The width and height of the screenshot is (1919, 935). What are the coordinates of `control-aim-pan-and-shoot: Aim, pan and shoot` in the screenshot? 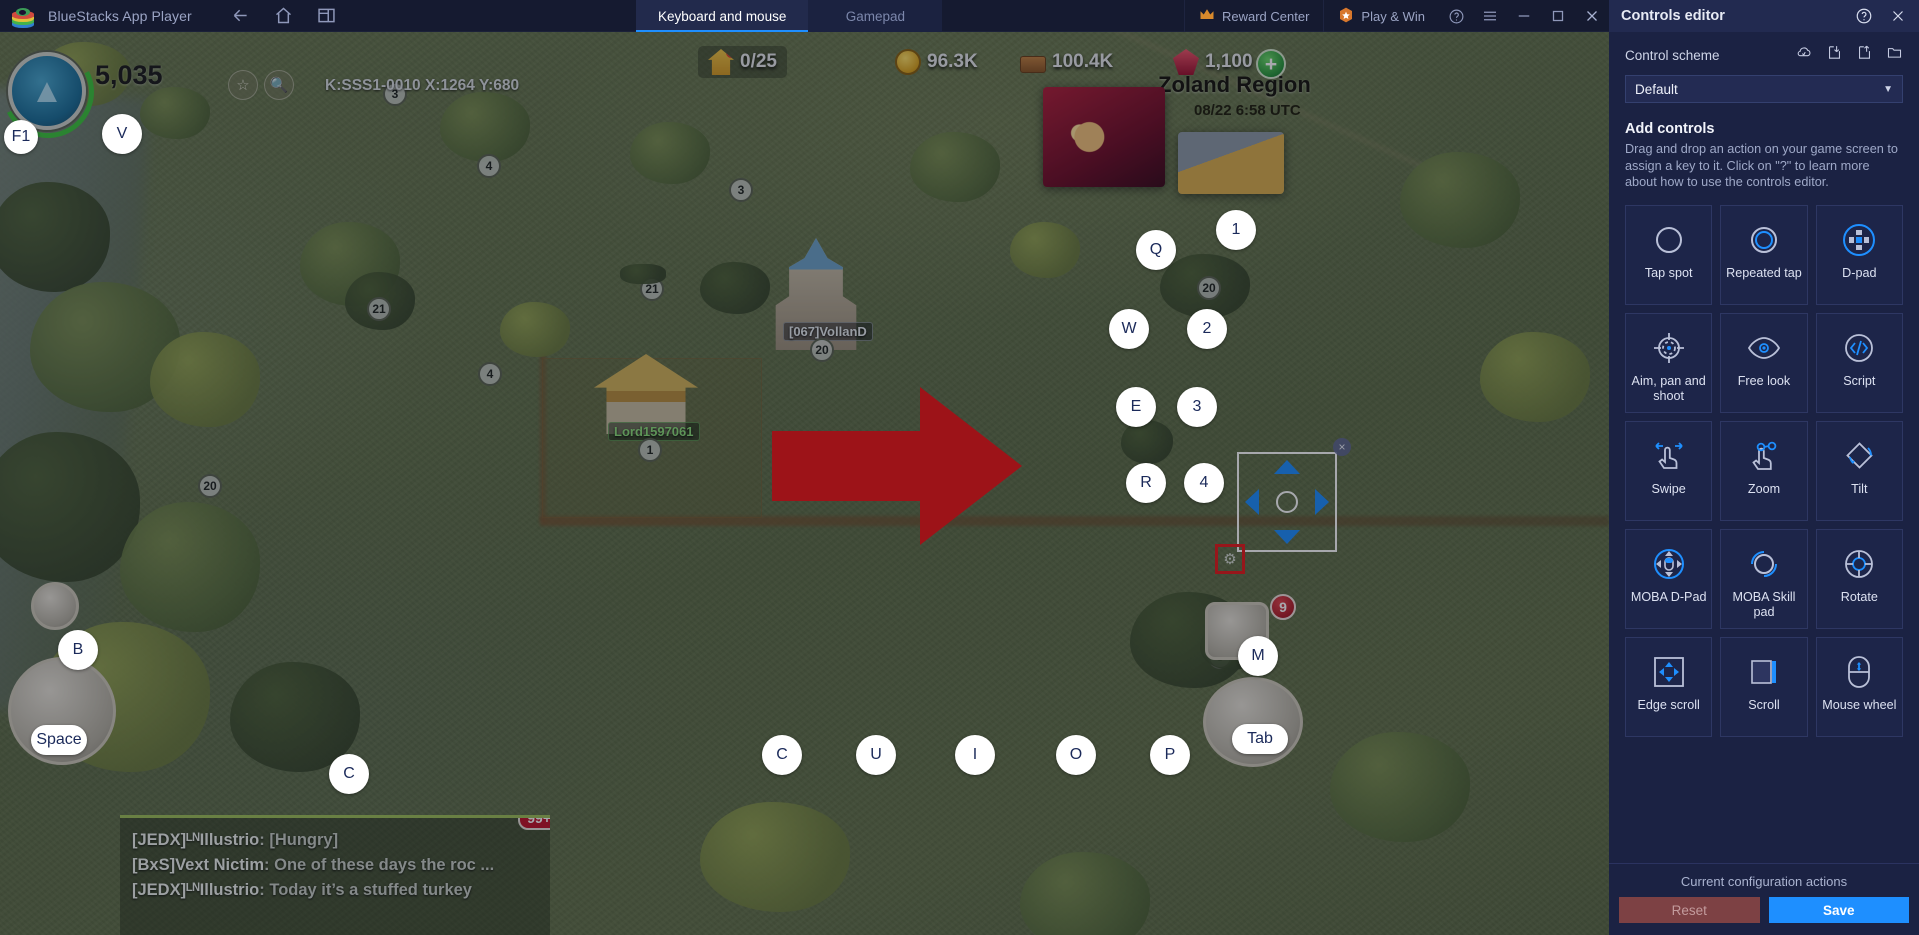 It's located at (1669, 362).